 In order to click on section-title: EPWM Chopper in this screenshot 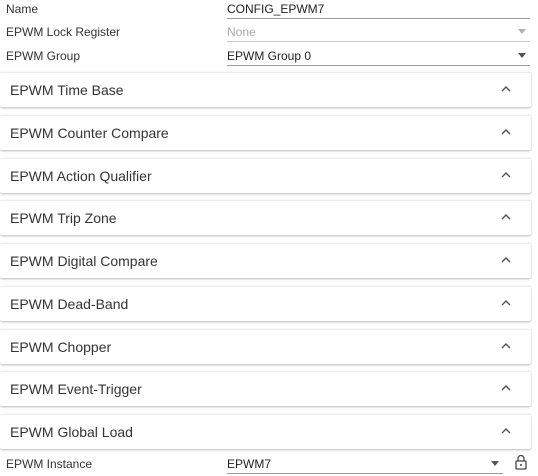, I will do `click(61, 347)`.